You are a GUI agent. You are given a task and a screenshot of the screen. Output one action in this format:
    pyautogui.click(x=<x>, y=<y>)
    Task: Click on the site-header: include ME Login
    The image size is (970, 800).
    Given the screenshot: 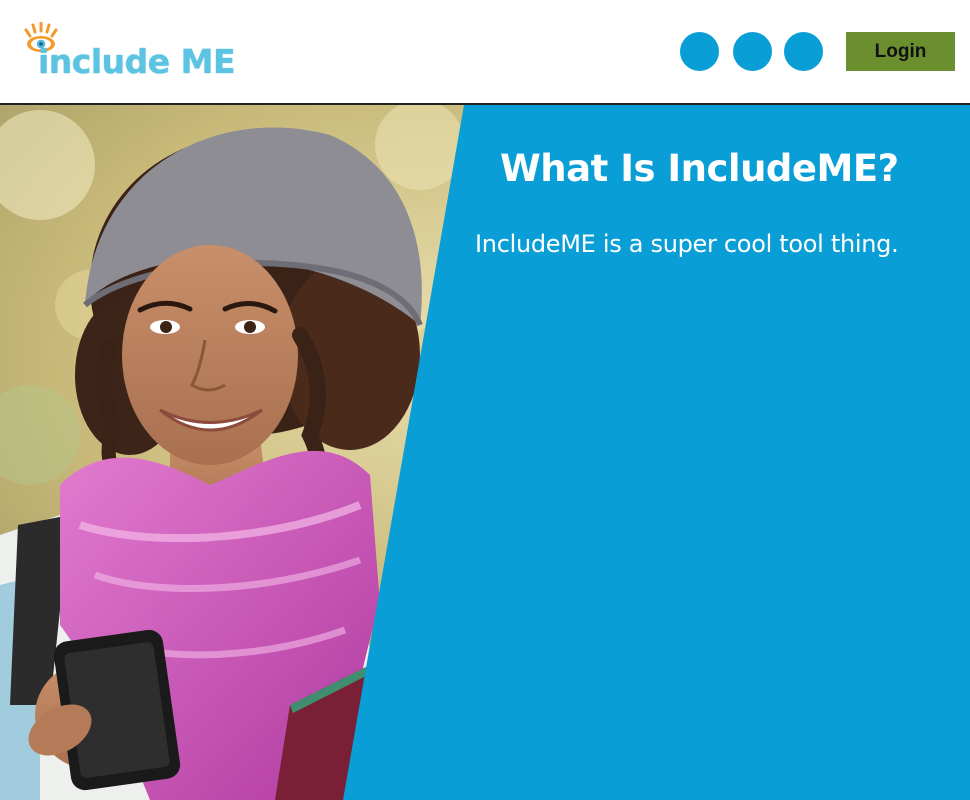 What is the action you would take?
    pyautogui.click(x=485, y=52)
    